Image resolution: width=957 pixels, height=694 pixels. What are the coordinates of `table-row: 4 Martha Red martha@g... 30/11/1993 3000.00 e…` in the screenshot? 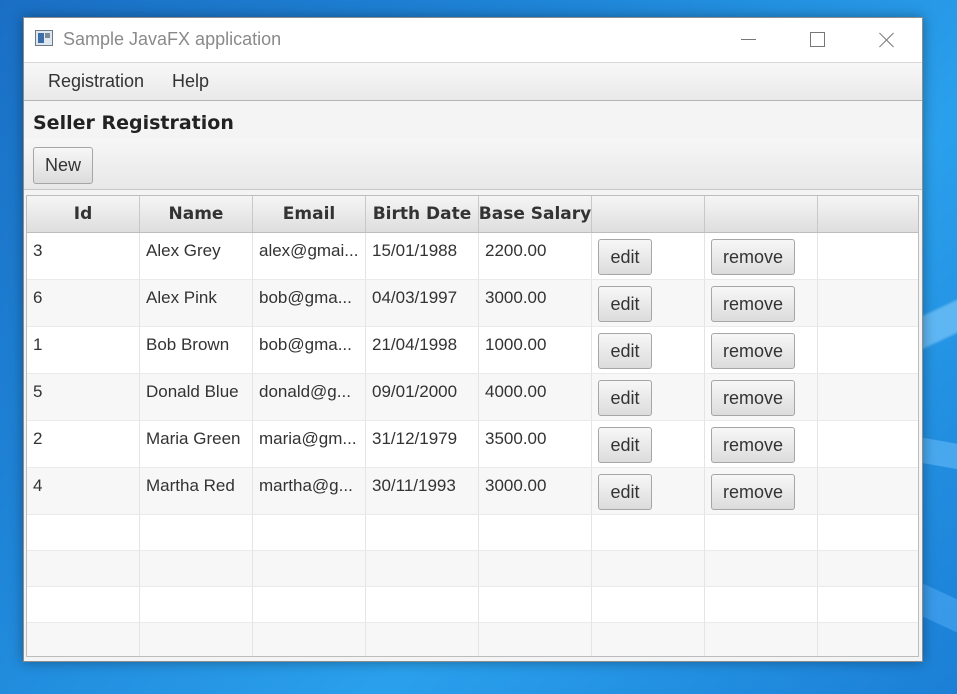 It's located at (472, 491).